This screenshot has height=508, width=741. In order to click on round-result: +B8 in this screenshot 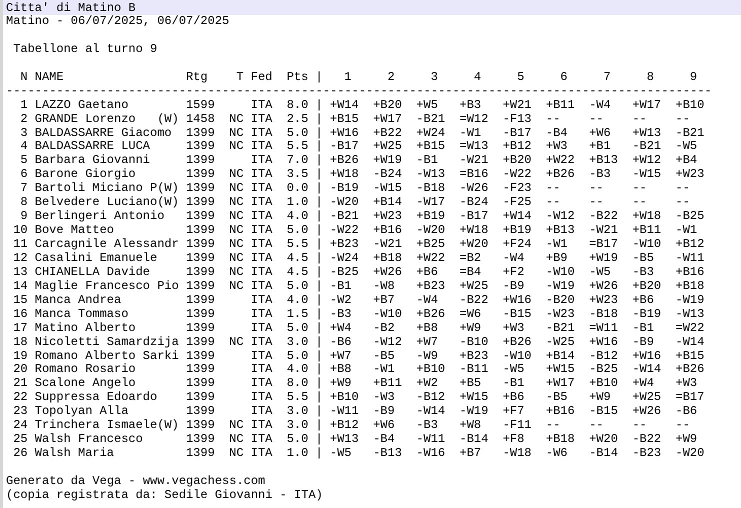, I will do `click(341, 370)`.